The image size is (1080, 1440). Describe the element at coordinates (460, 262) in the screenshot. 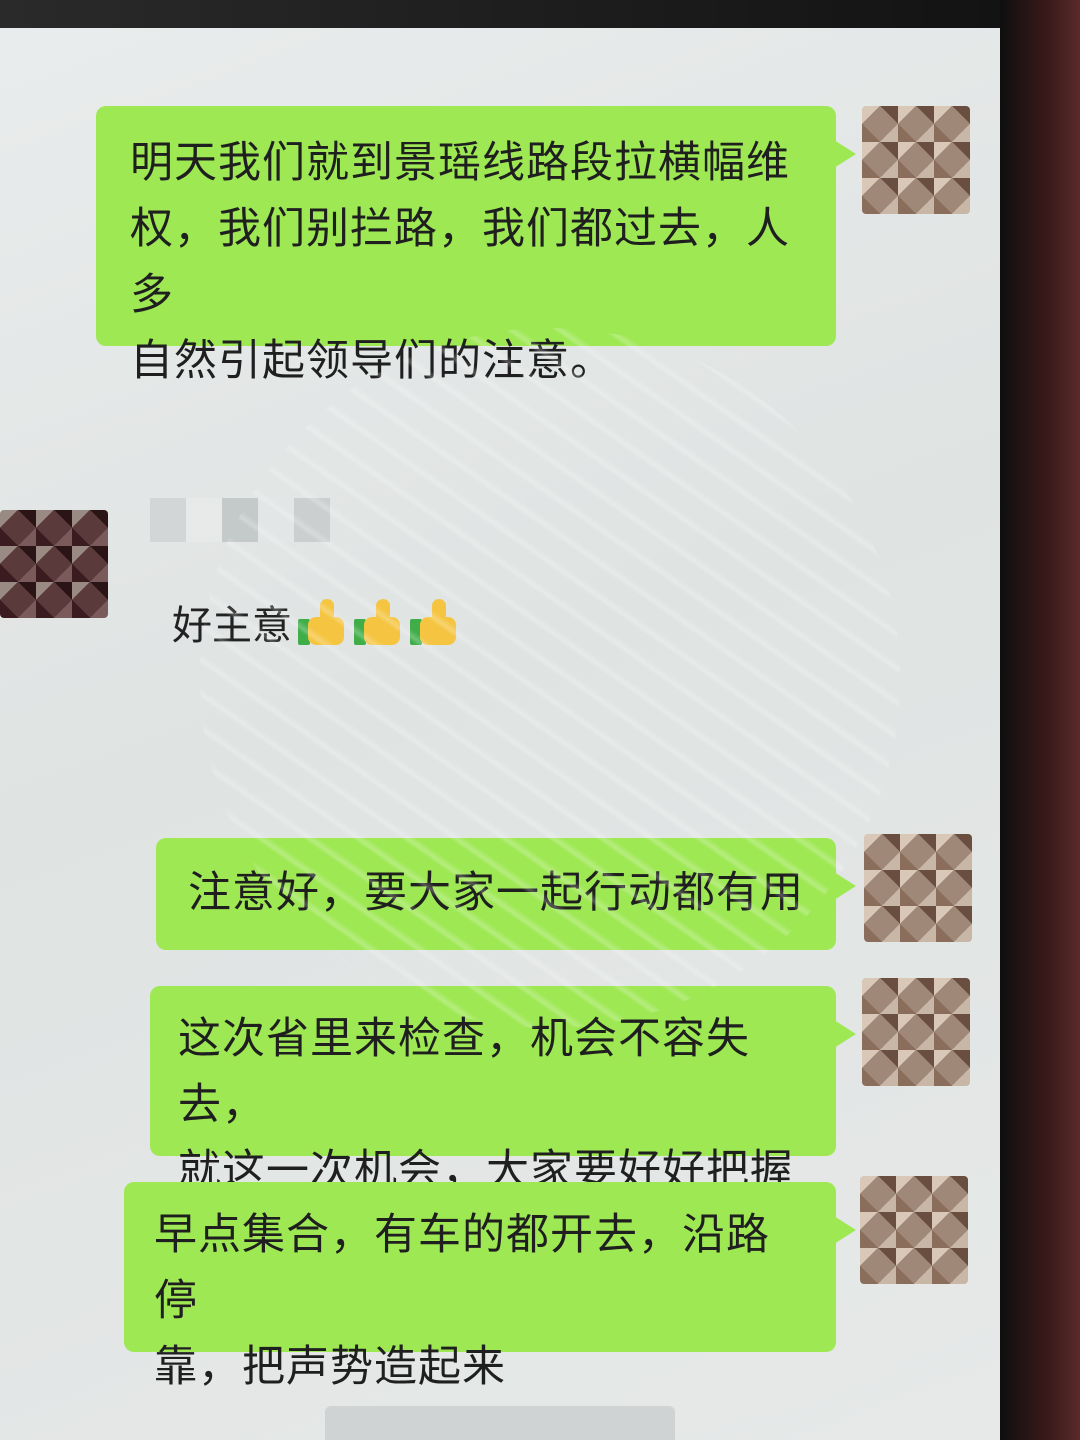

I see `message-text-line: 权，我们别拦路，我们都过去，人多` at that location.